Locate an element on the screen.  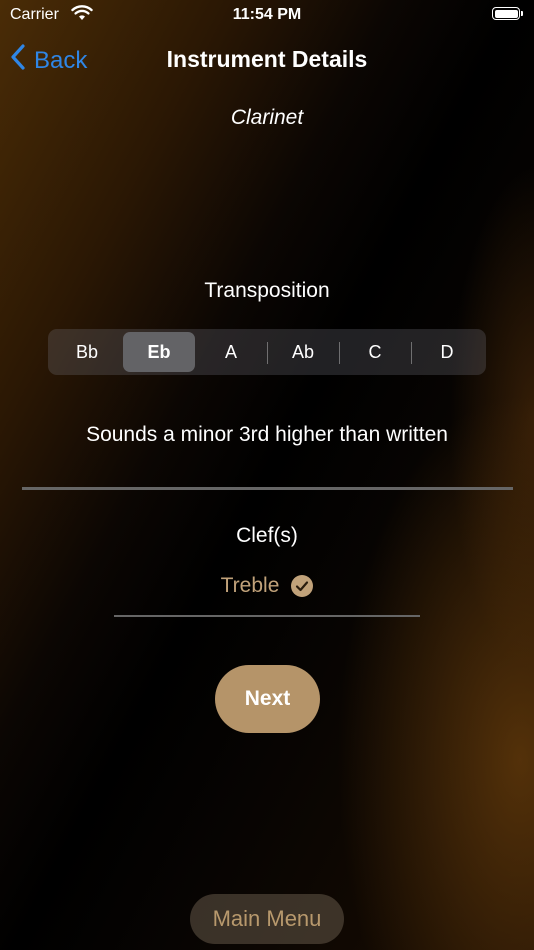
checkmark-circle-icon is located at coordinates (302, 586).